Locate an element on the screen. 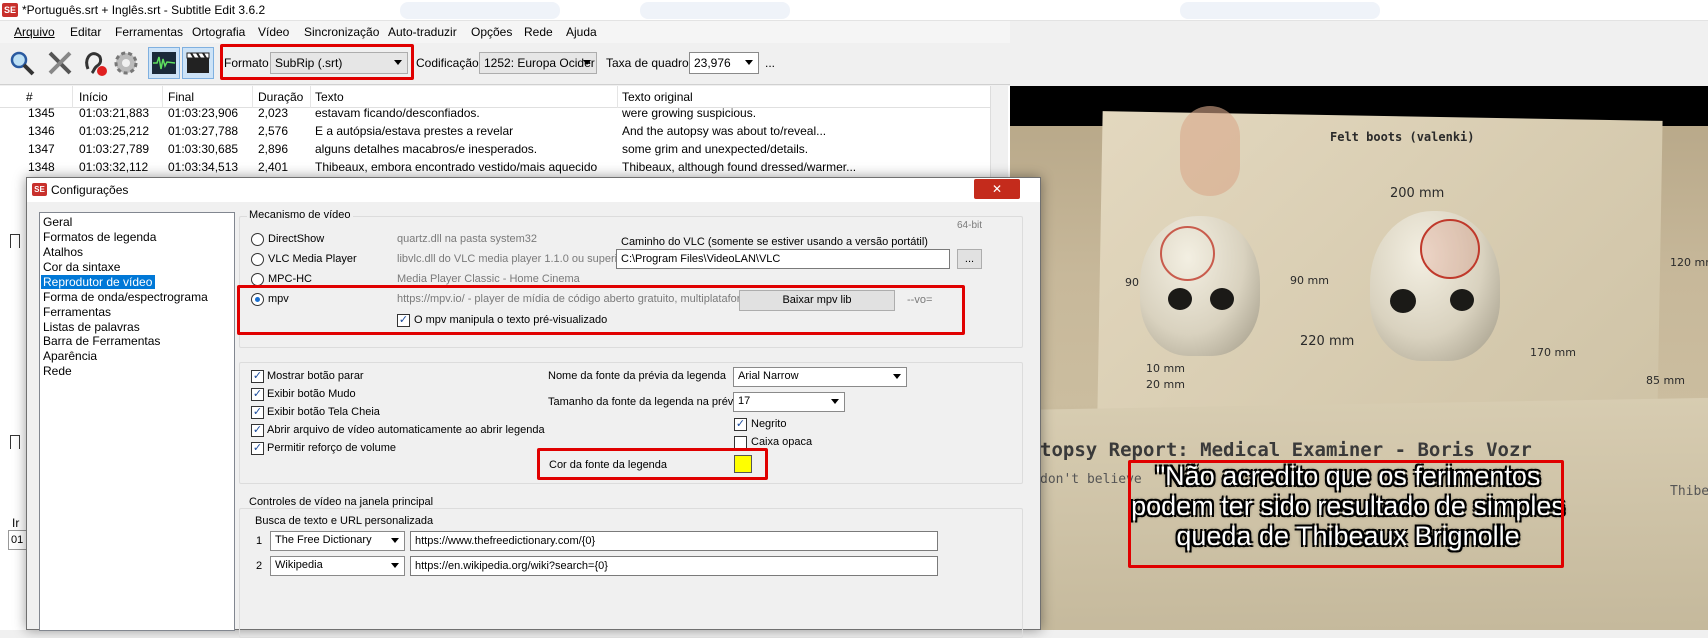 The height and width of the screenshot is (638, 1708). menu-editar: Editar is located at coordinates (85, 32).